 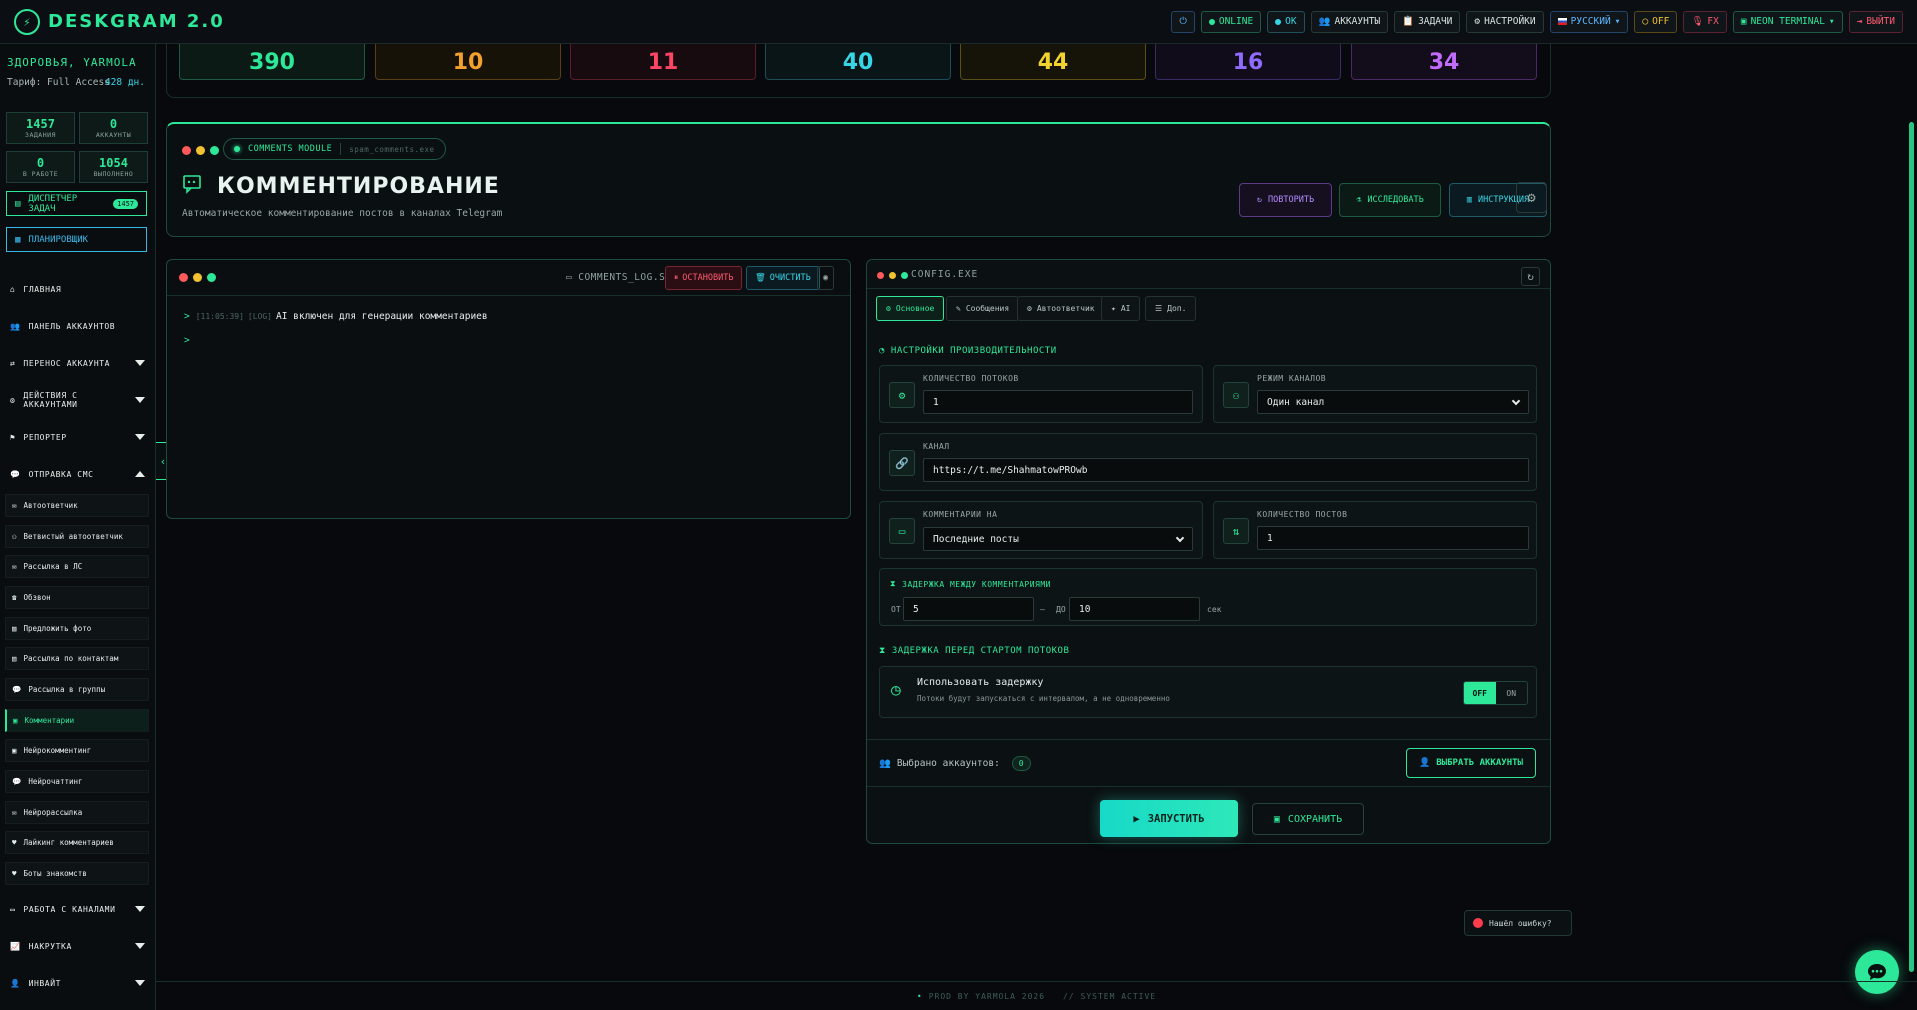 What do you see at coordinates (704, 278) in the screenshot?
I see `stop-button: ⏸ ОСТАНОВИТЬ` at bounding box center [704, 278].